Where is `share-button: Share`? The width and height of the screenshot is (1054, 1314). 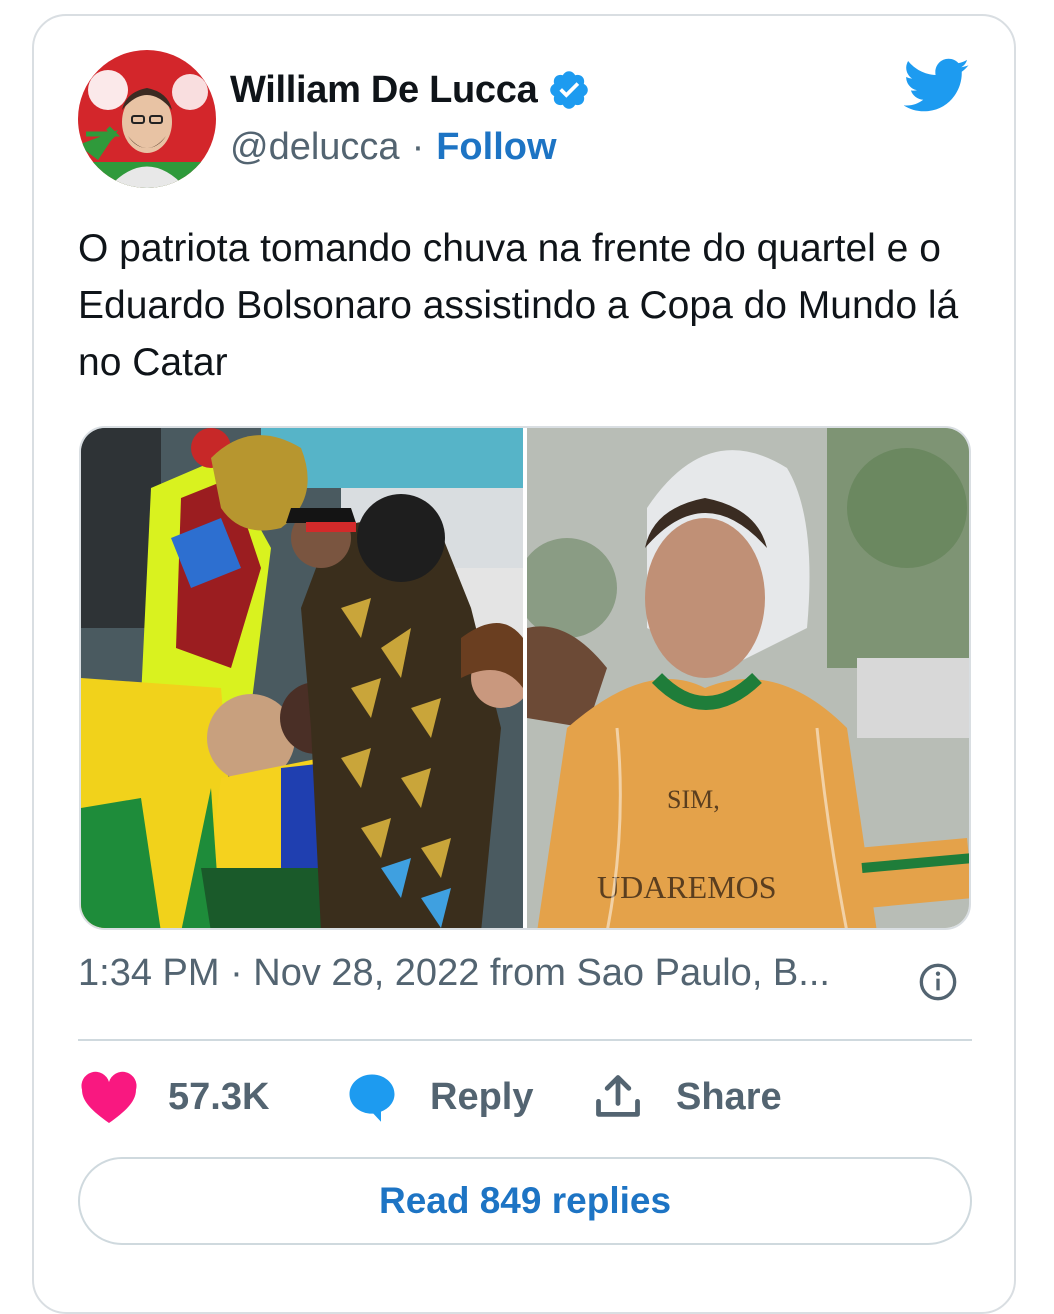 share-button: Share is located at coordinates (687, 1097).